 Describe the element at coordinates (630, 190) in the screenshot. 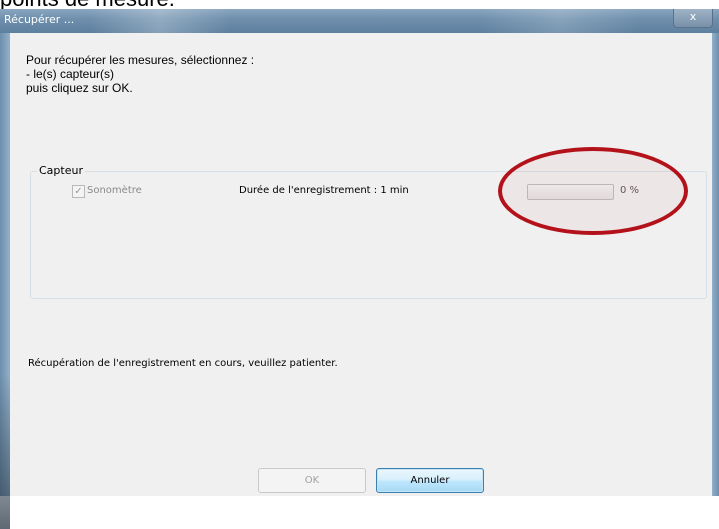

I see `progress-percent-label: 0 %` at that location.